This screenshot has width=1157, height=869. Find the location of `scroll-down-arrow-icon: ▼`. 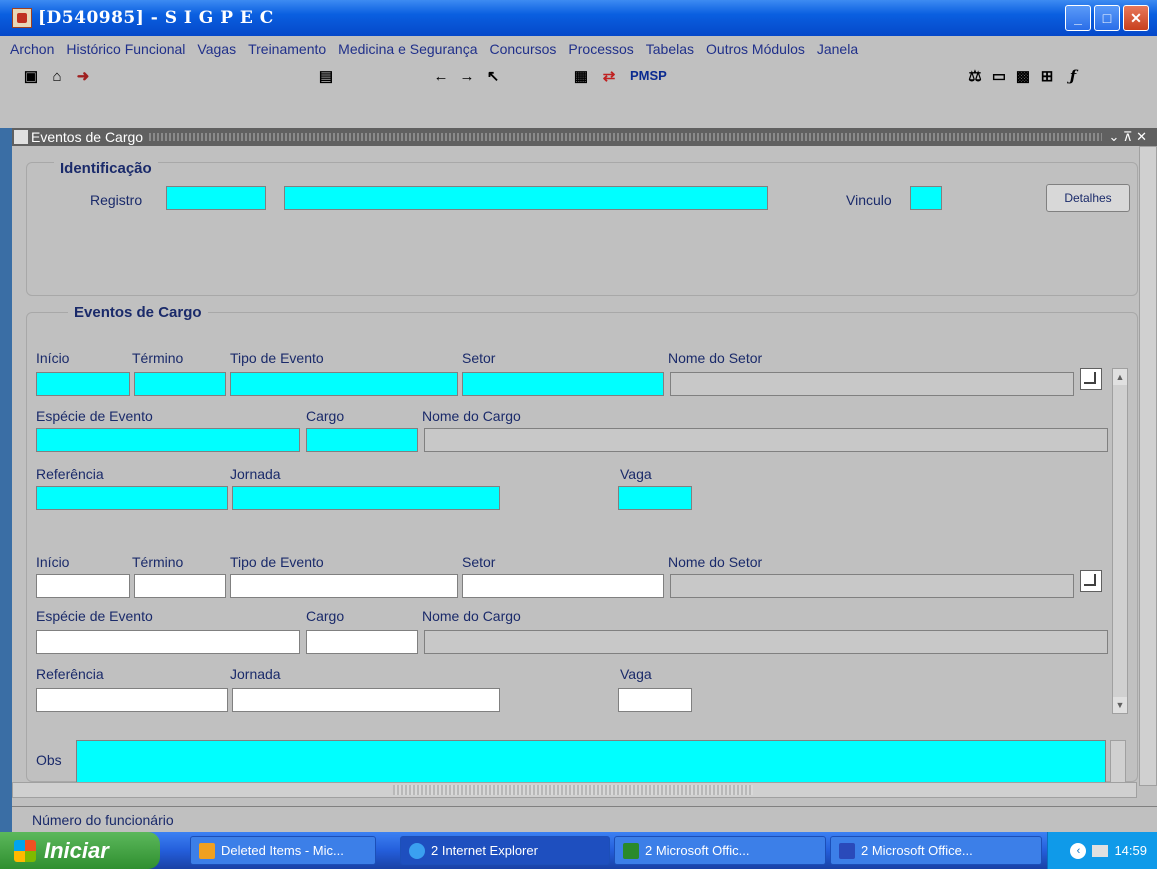

scroll-down-arrow-icon: ▼ is located at coordinates (1120, 705).